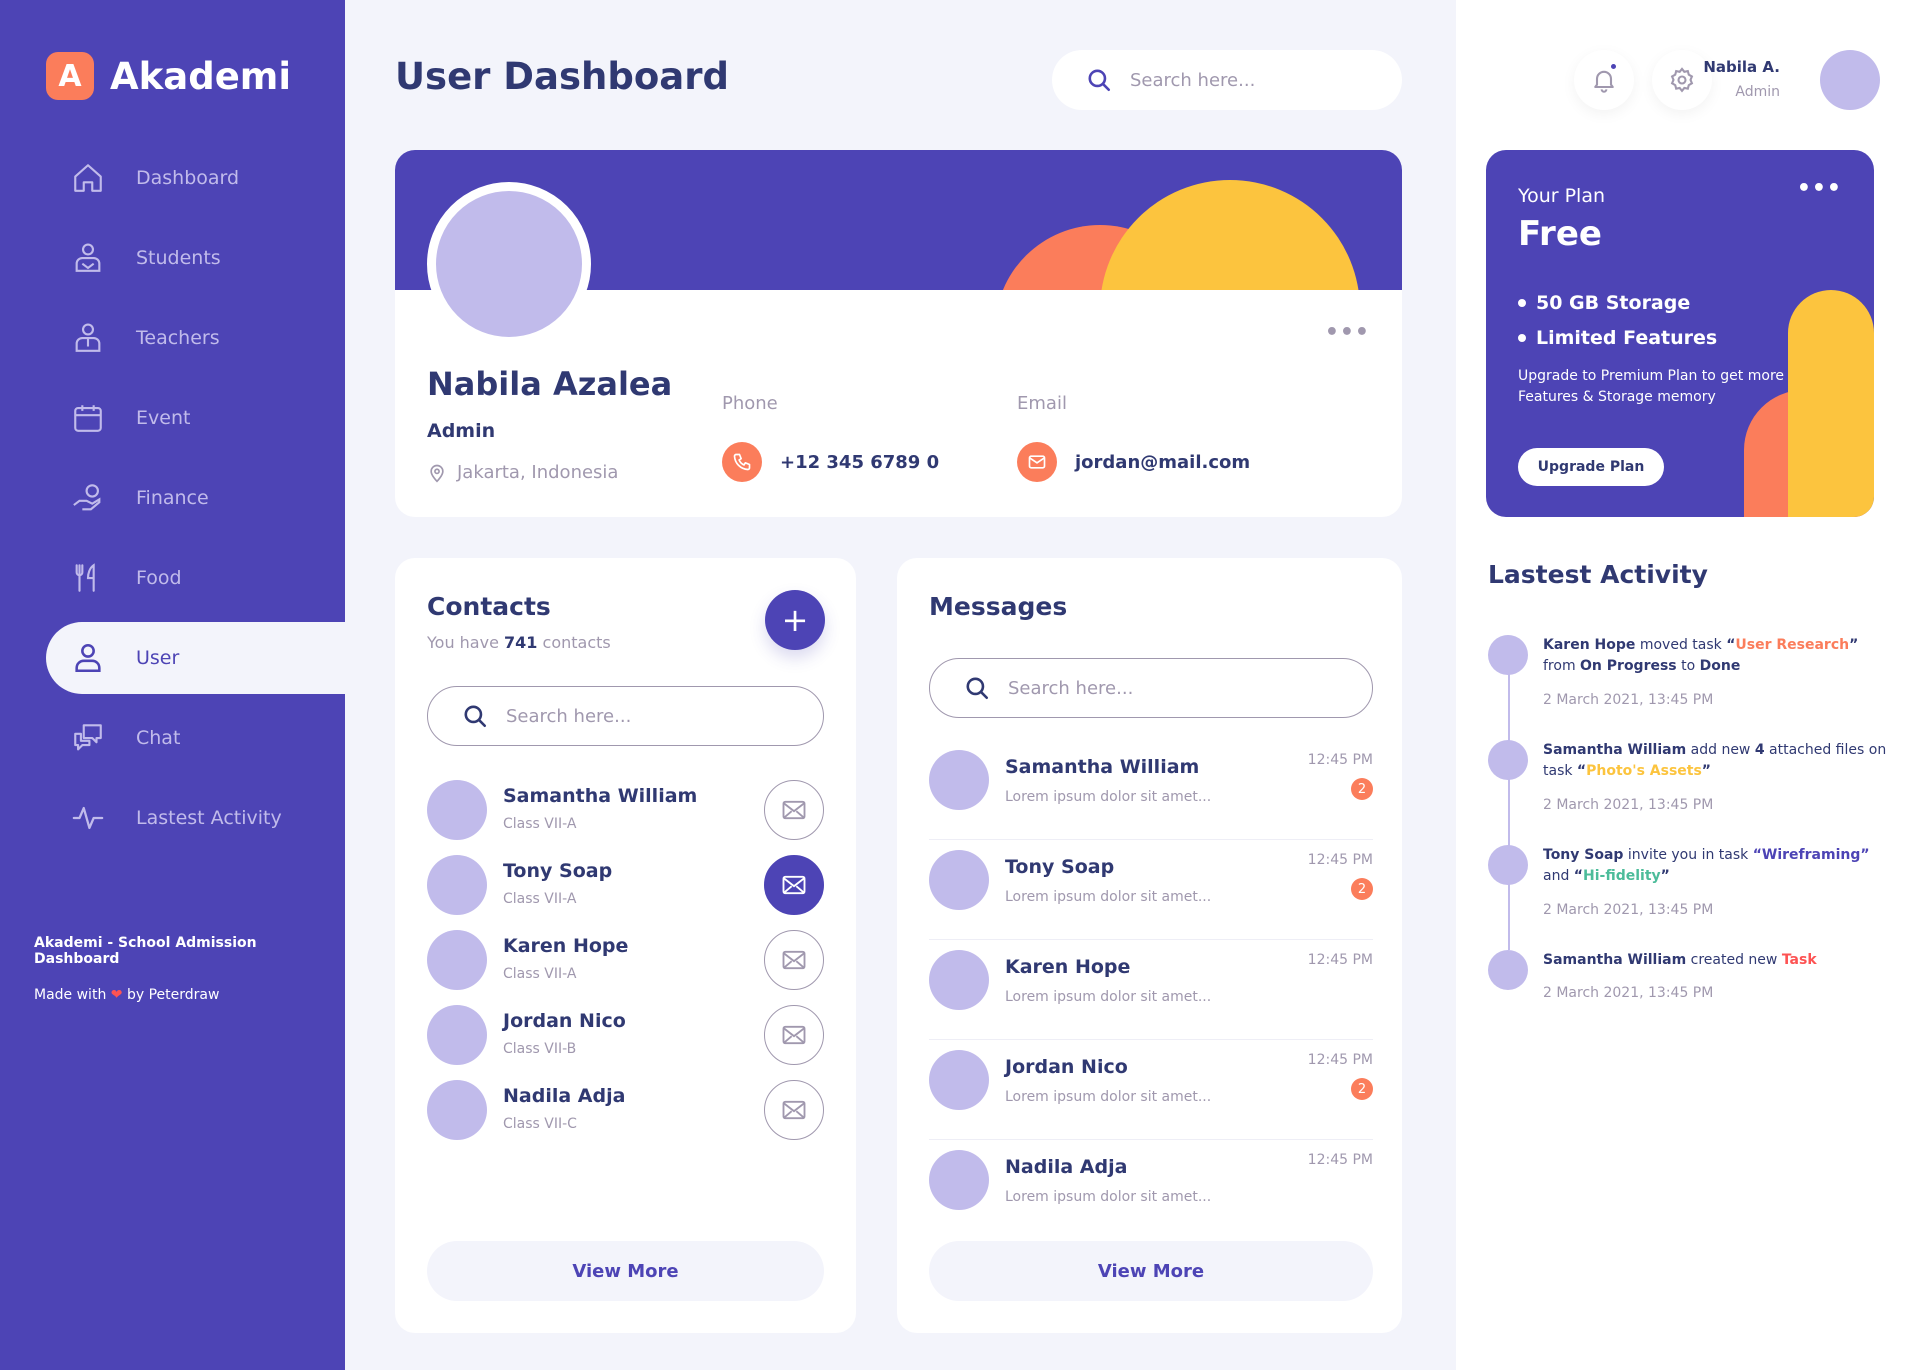 The height and width of the screenshot is (1370, 1920). What do you see at coordinates (1688, 855) in the screenshot?
I see `activity-text-part: invite you in task` at bounding box center [1688, 855].